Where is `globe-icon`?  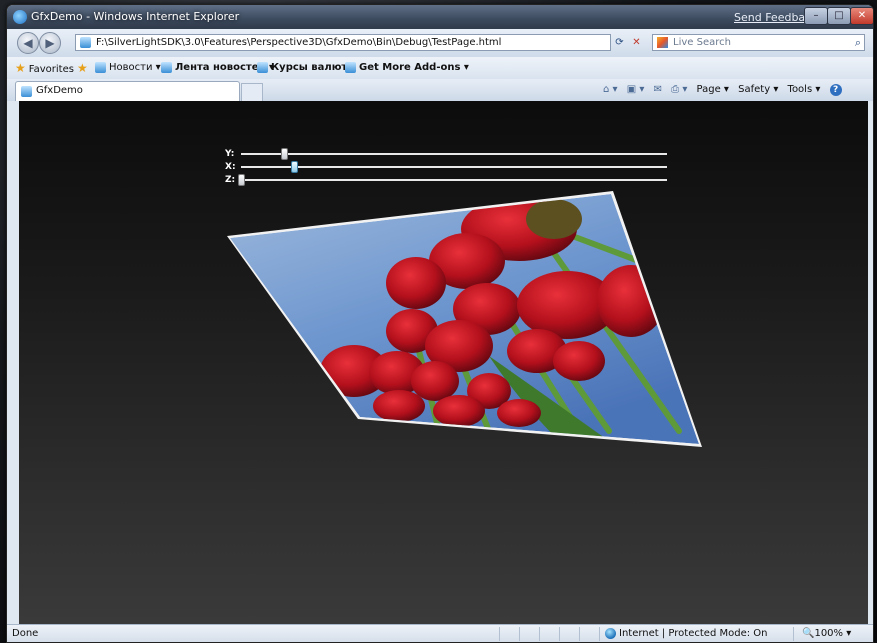
globe-icon is located at coordinates (610, 633).